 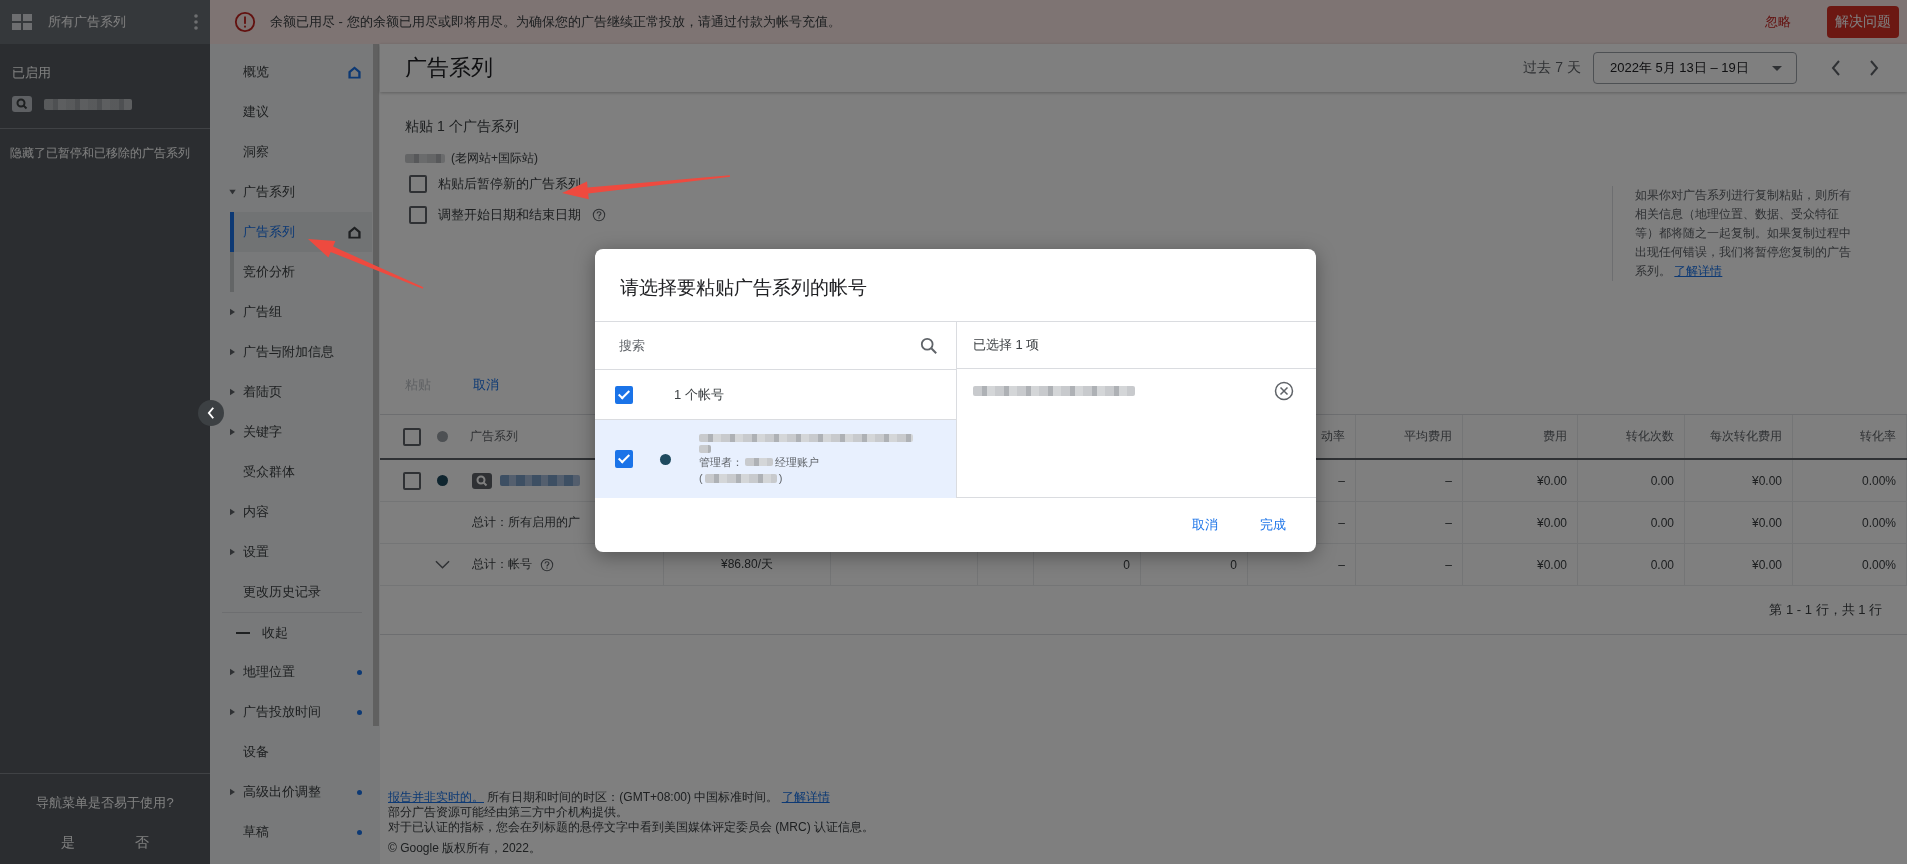 I want to click on caret-icon, so click(x=1777, y=68).